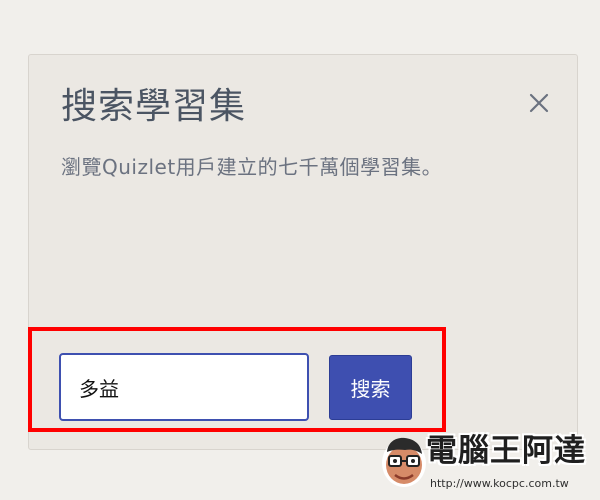  What do you see at coordinates (499, 483) in the screenshot?
I see `watermark-url: http://www.kocpc.com.tw` at bounding box center [499, 483].